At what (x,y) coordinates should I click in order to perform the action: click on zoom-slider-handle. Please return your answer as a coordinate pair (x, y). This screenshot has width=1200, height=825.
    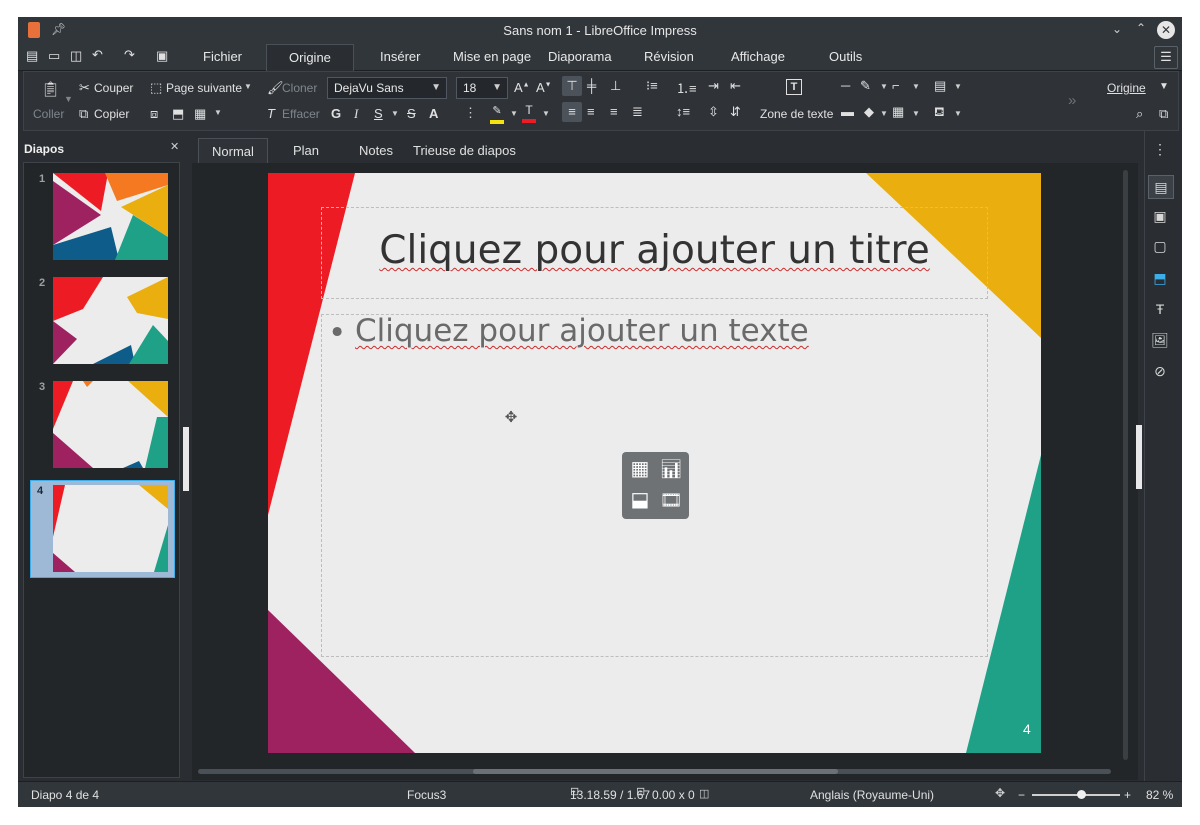
    Looking at the image, I should click on (1081, 794).